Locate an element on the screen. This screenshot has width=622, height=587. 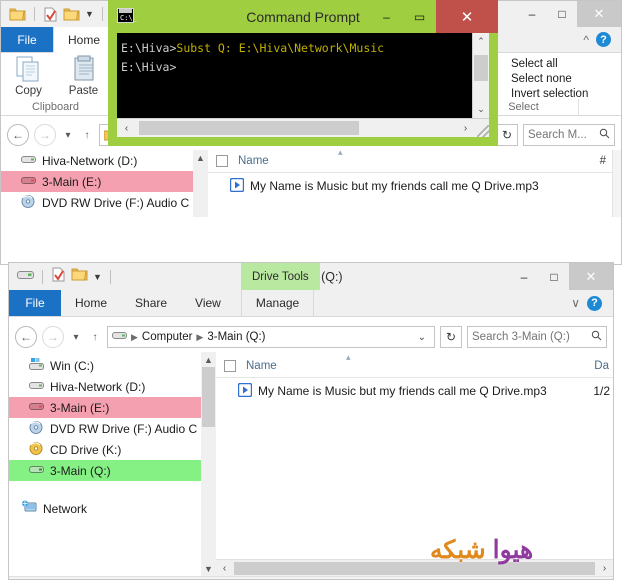
column-date: Da is located at coordinates (601, 366).